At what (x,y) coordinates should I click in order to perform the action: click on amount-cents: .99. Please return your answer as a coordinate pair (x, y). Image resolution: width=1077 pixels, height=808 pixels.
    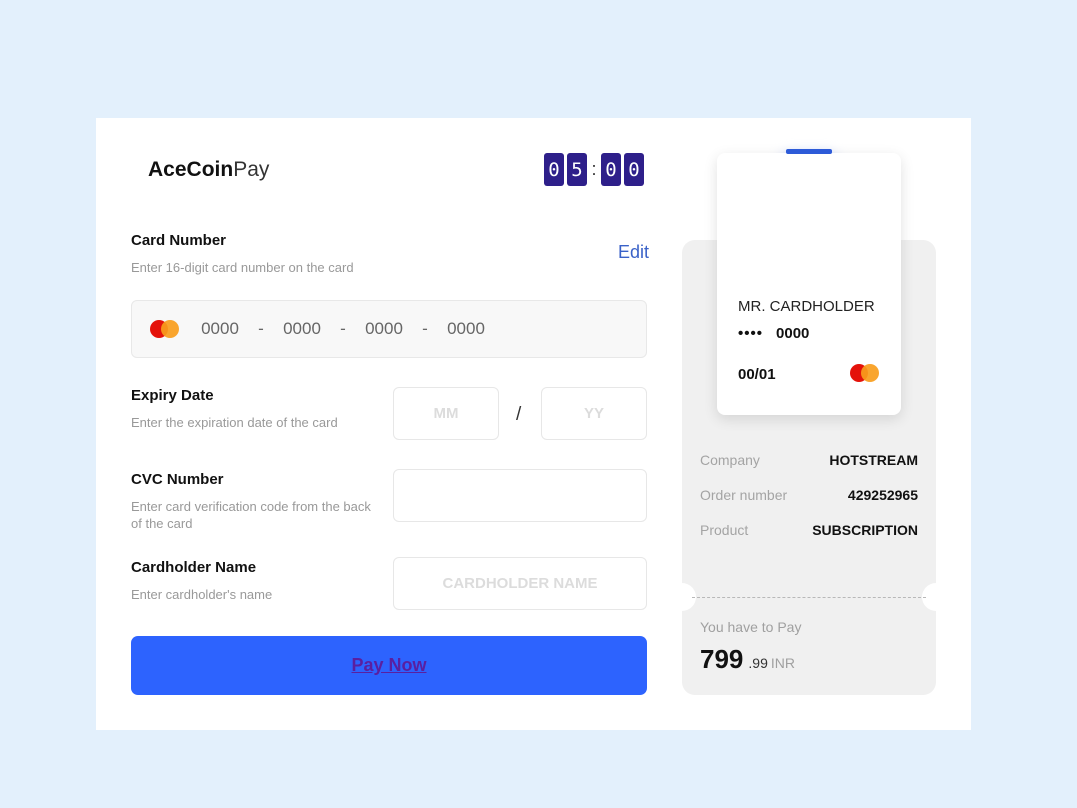
    Looking at the image, I should click on (758, 663).